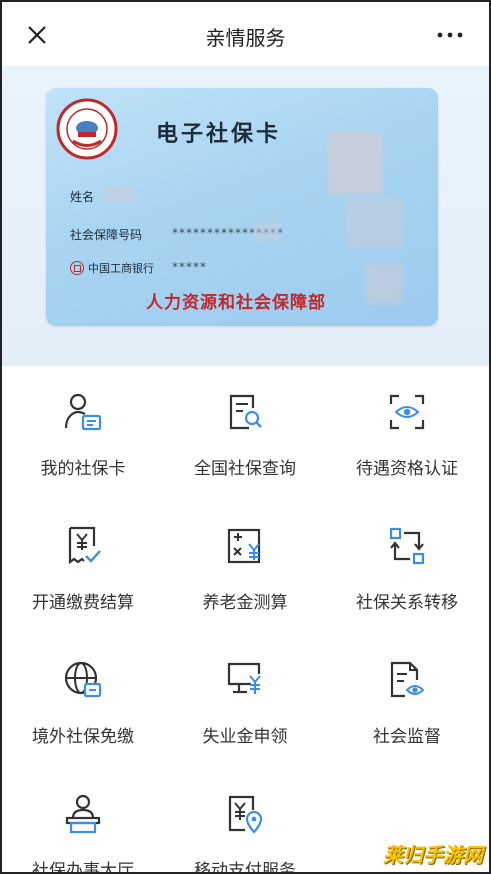  I want to click on service-qualification-auth: 待遇资格认证, so click(407, 433).